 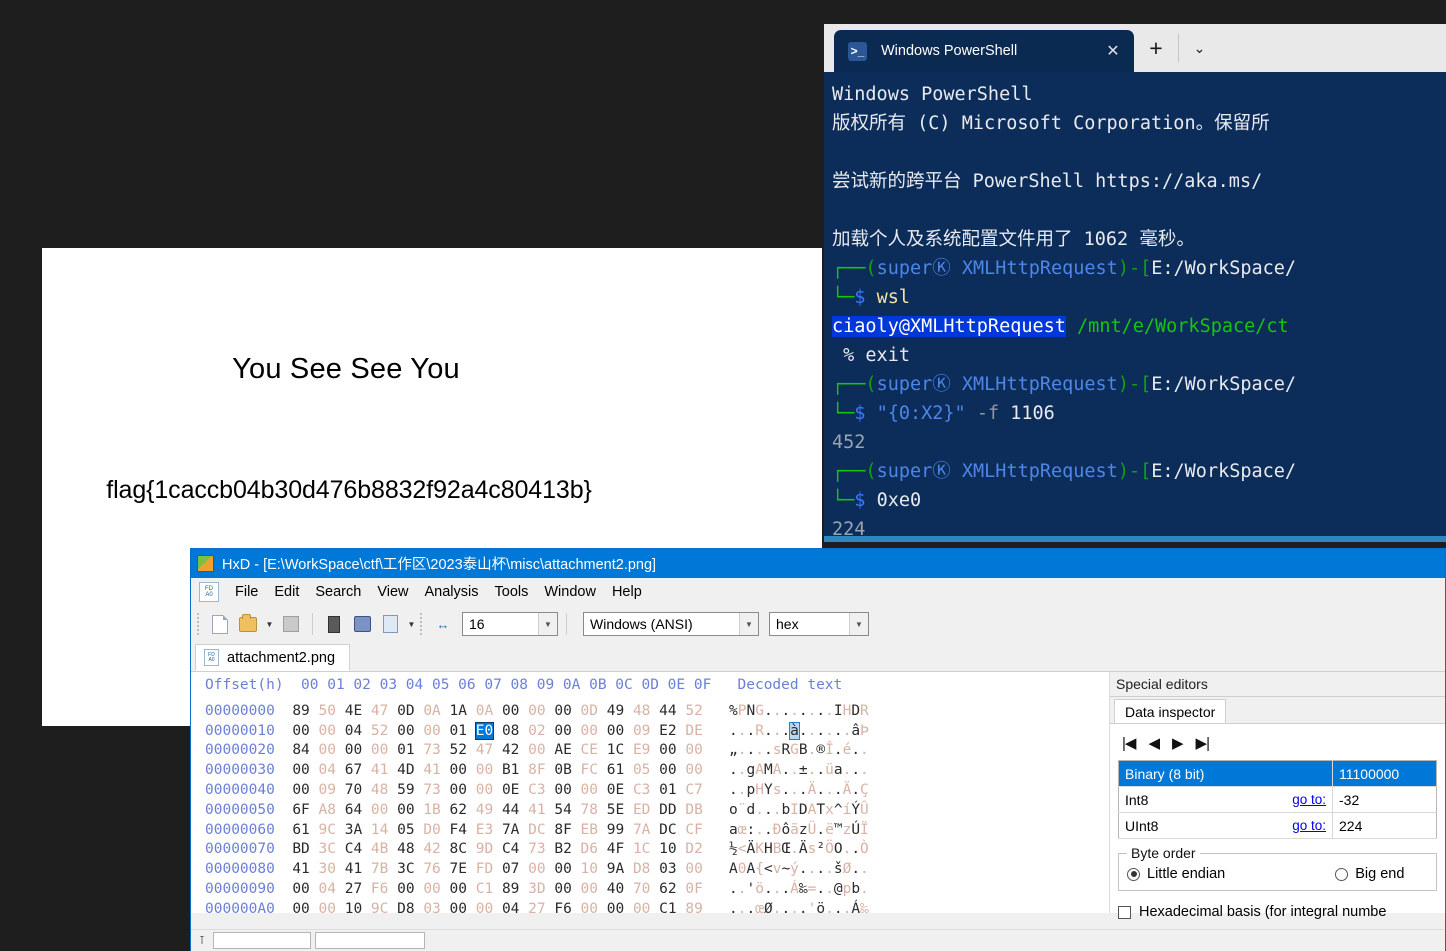 What do you see at coordinates (641, 711) in the screenshot?
I see `hex-byte: 48` at bounding box center [641, 711].